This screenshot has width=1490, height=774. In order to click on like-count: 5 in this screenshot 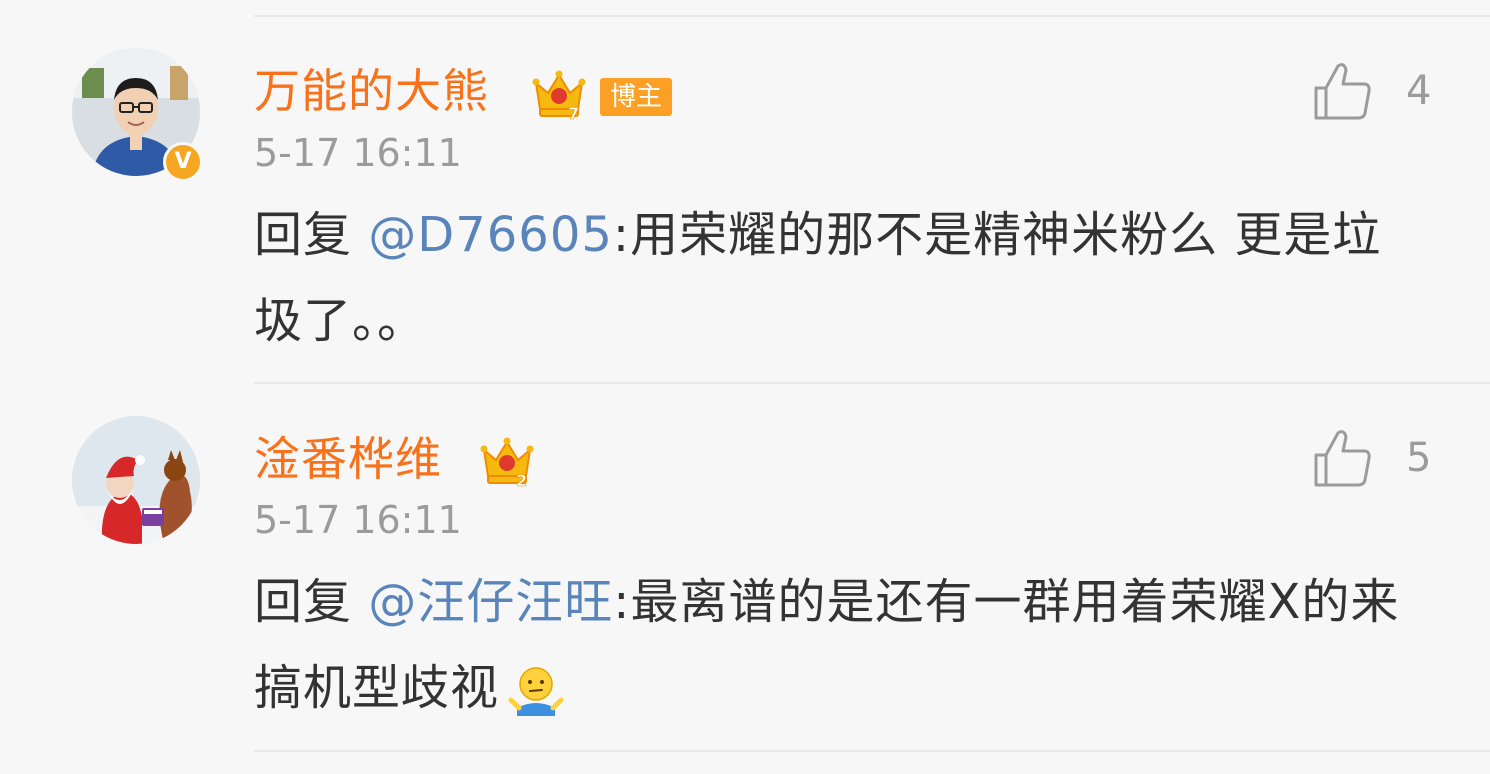, I will do `click(1419, 458)`.